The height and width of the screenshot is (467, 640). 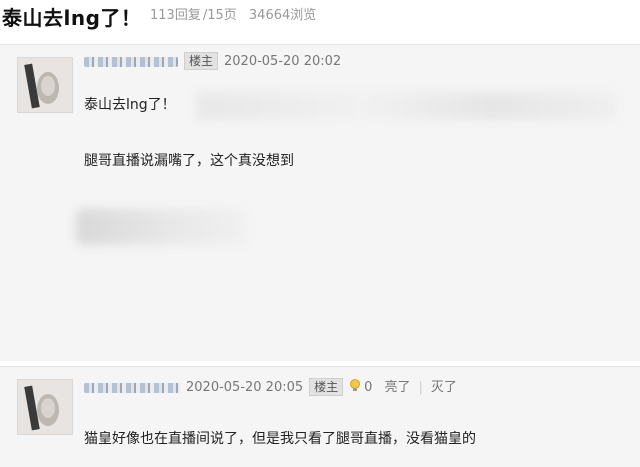 I want to click on post-content-line: 腿哥直播说漏嘴了，这个真没想到, so click(x=189, y=161).